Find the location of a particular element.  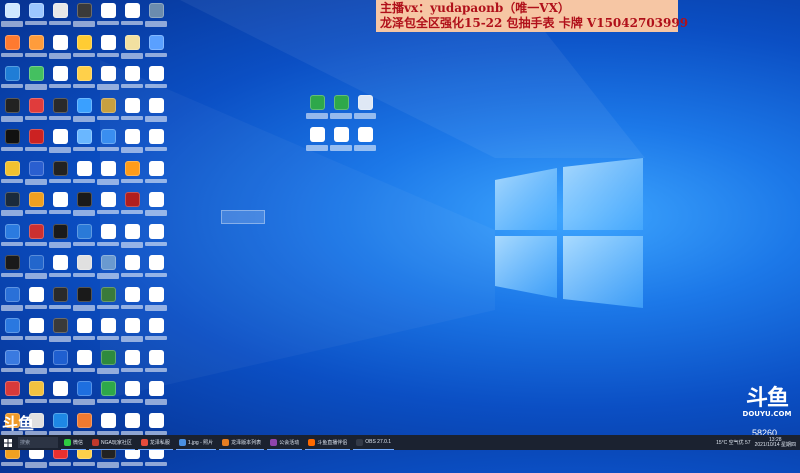

taskbar-app-button: 微信 is located at coordinates (74, 443).